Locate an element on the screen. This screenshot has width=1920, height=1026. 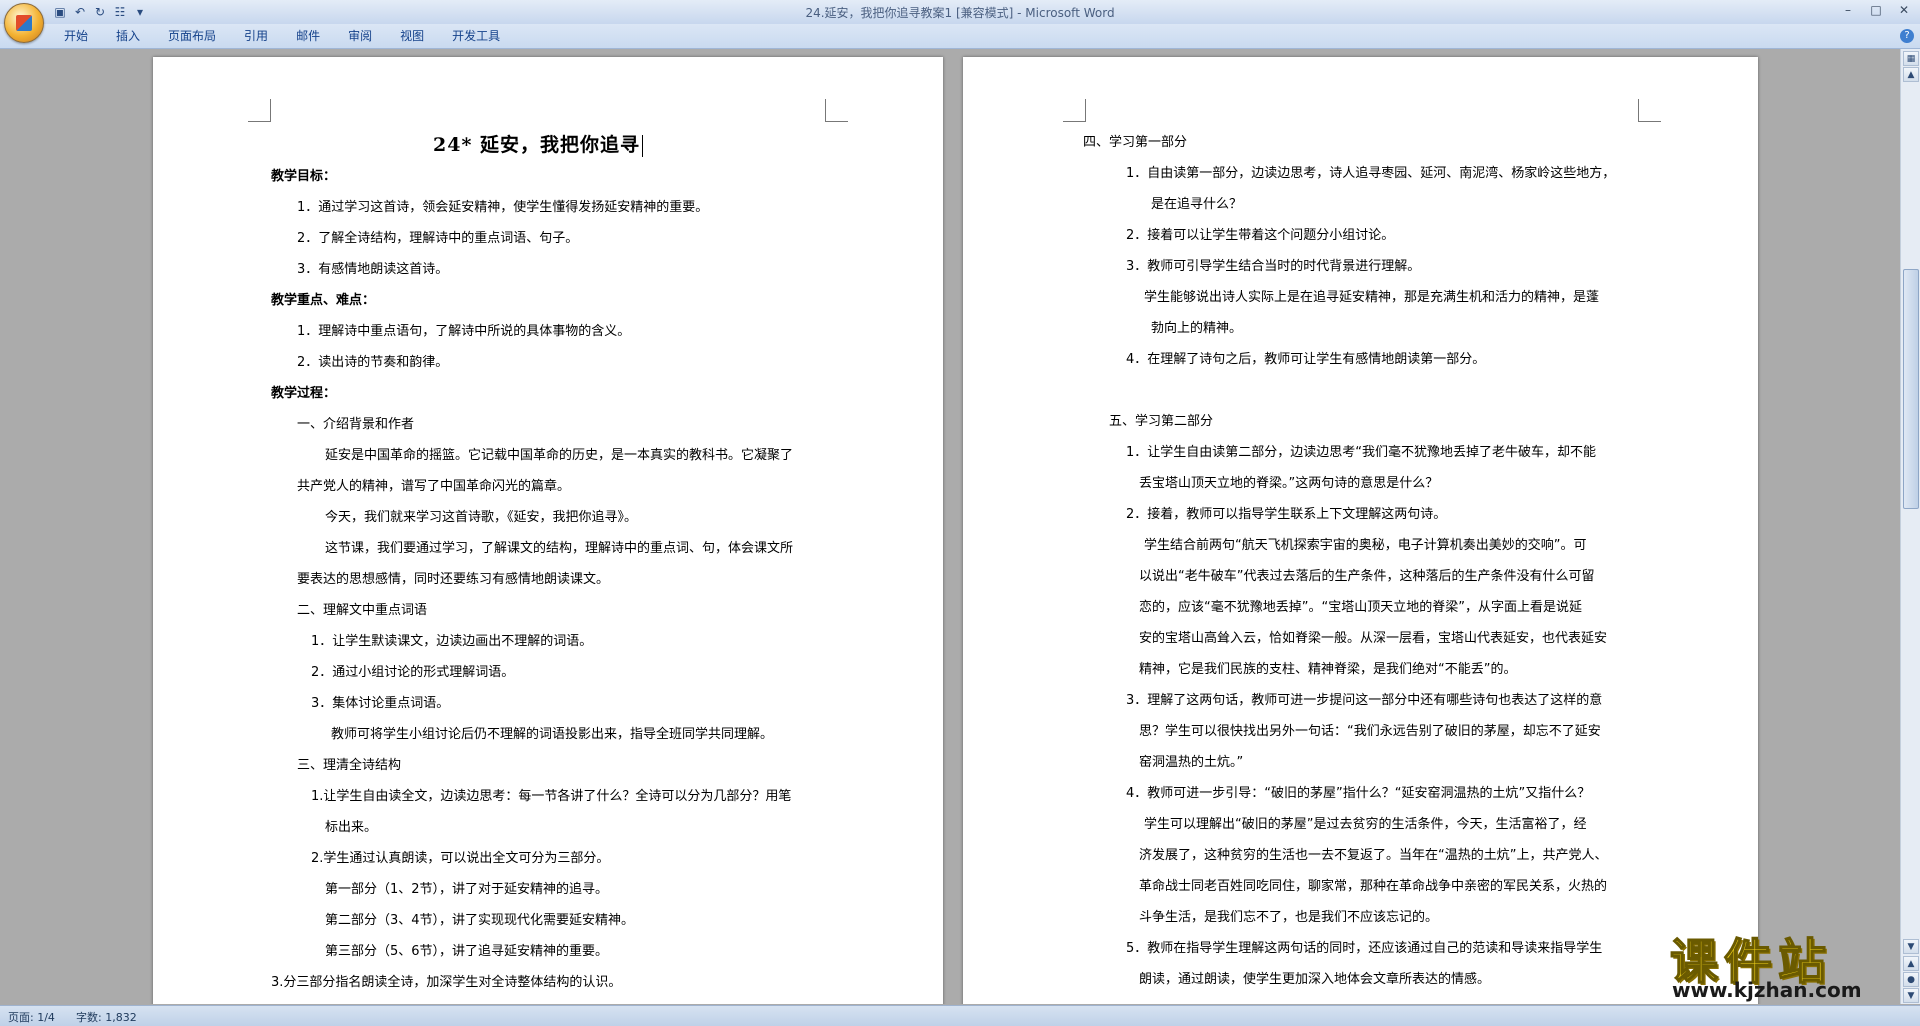
paragraph-line: 恋的，应该“毫不犹豫地丢掉”。“宝塔山顶天立地的脊梁”，从字面上看是说延 is located at coordinates (1360, 607).